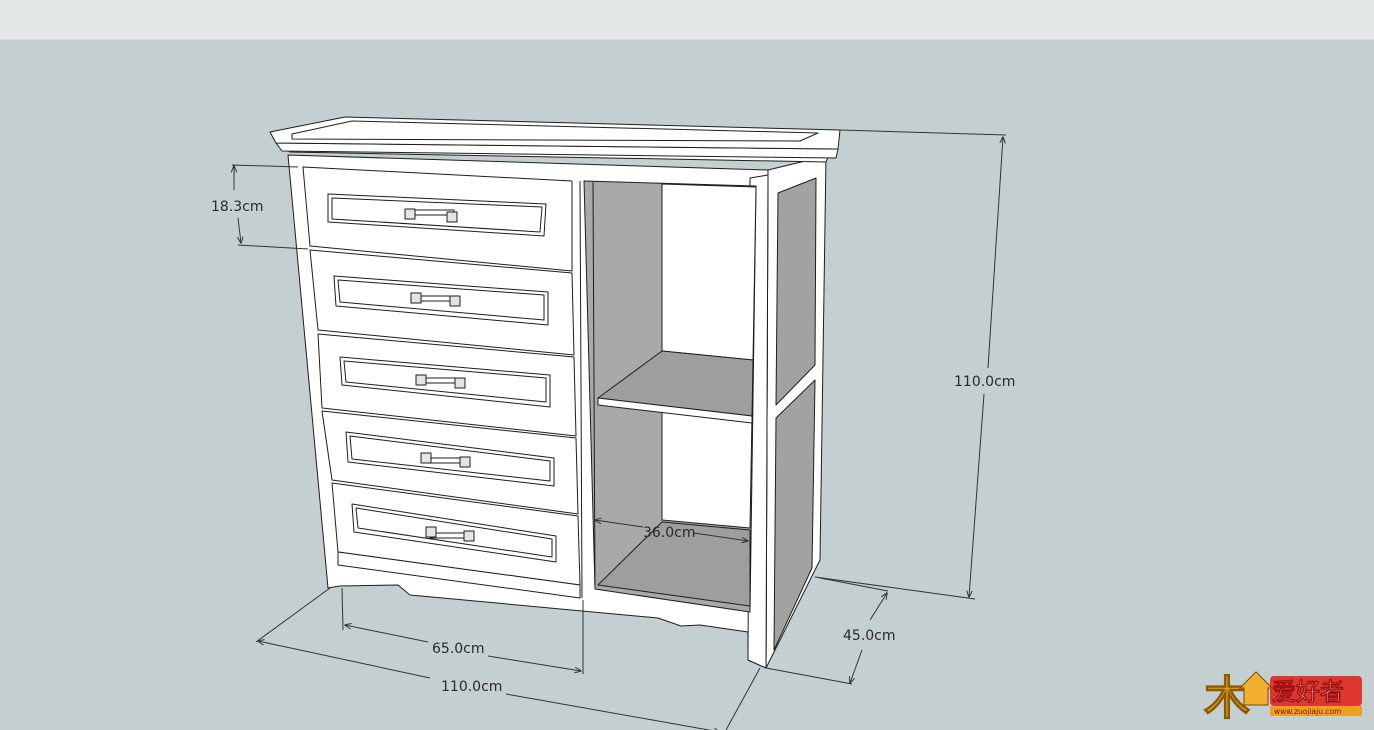 The height and width of the screenshot is (730, 1374). I want to click on shelf-back-lower, so click(707, 467).